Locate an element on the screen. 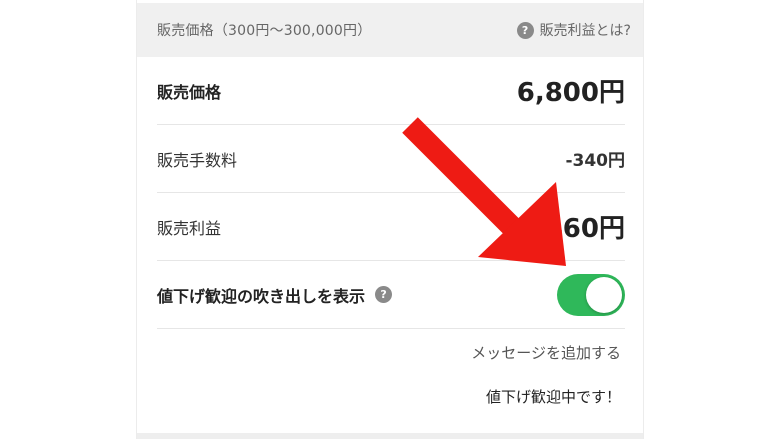 The height and width of the screenshot is (439, 780). bottom-divider is located at coordinates (390, 436).